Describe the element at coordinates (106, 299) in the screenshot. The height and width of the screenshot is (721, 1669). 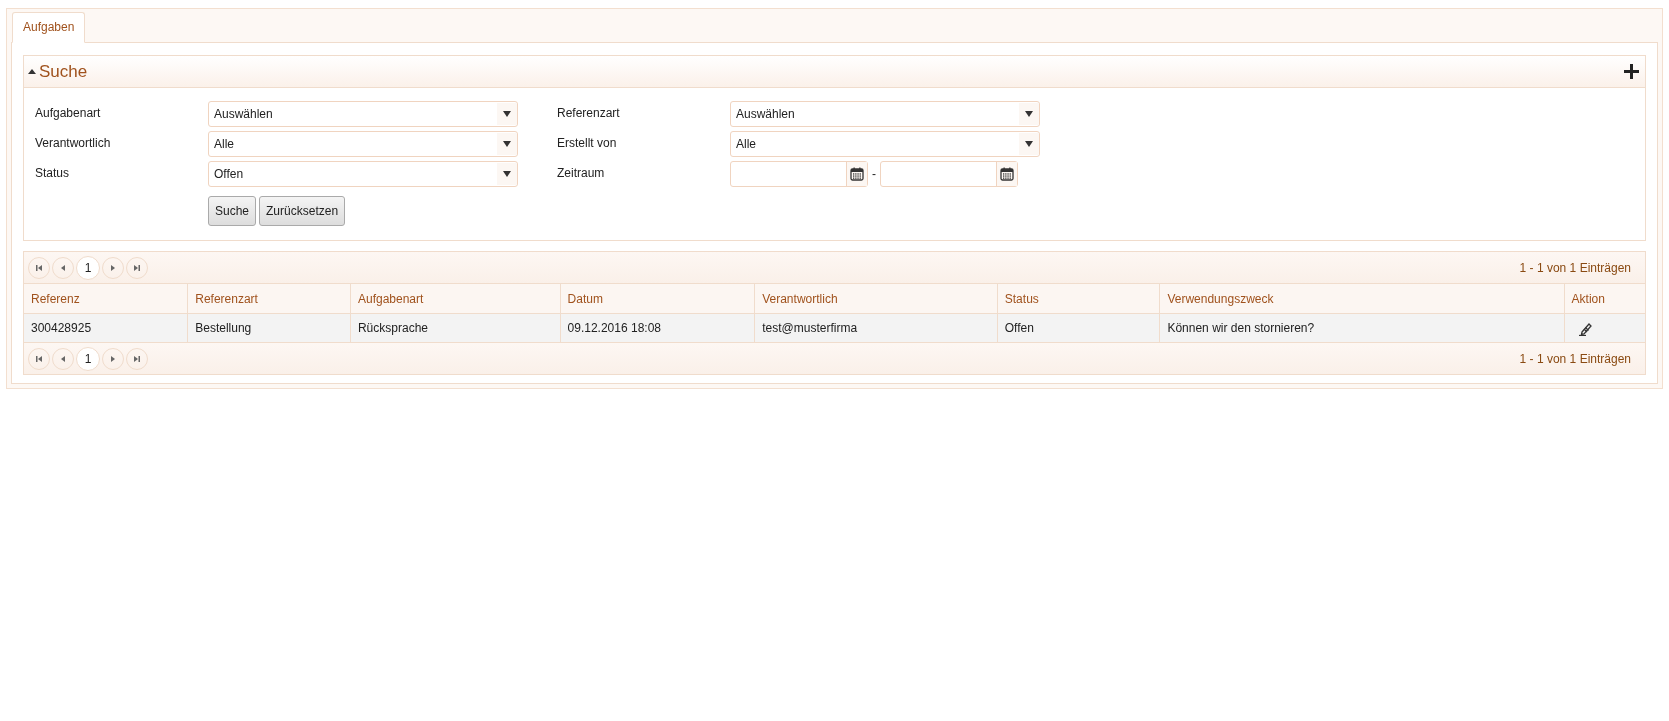
I see `column-header: Referenz` at that location.